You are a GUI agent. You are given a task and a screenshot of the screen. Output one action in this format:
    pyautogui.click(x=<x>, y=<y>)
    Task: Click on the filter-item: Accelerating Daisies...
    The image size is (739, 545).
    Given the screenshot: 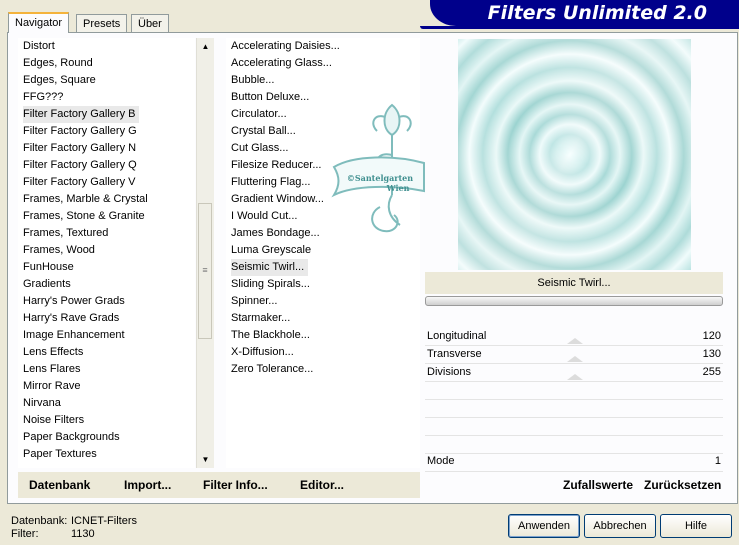 What is the action you would take?
    pyautogui.click(x=323, y=46)
    